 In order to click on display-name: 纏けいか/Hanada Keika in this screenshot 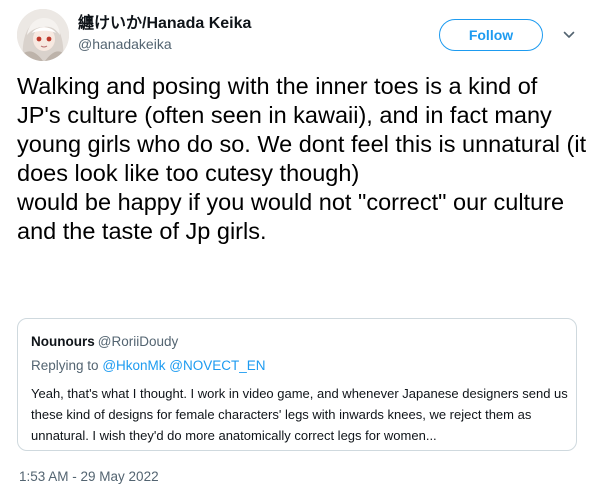, I will do `click(164, 24)`.